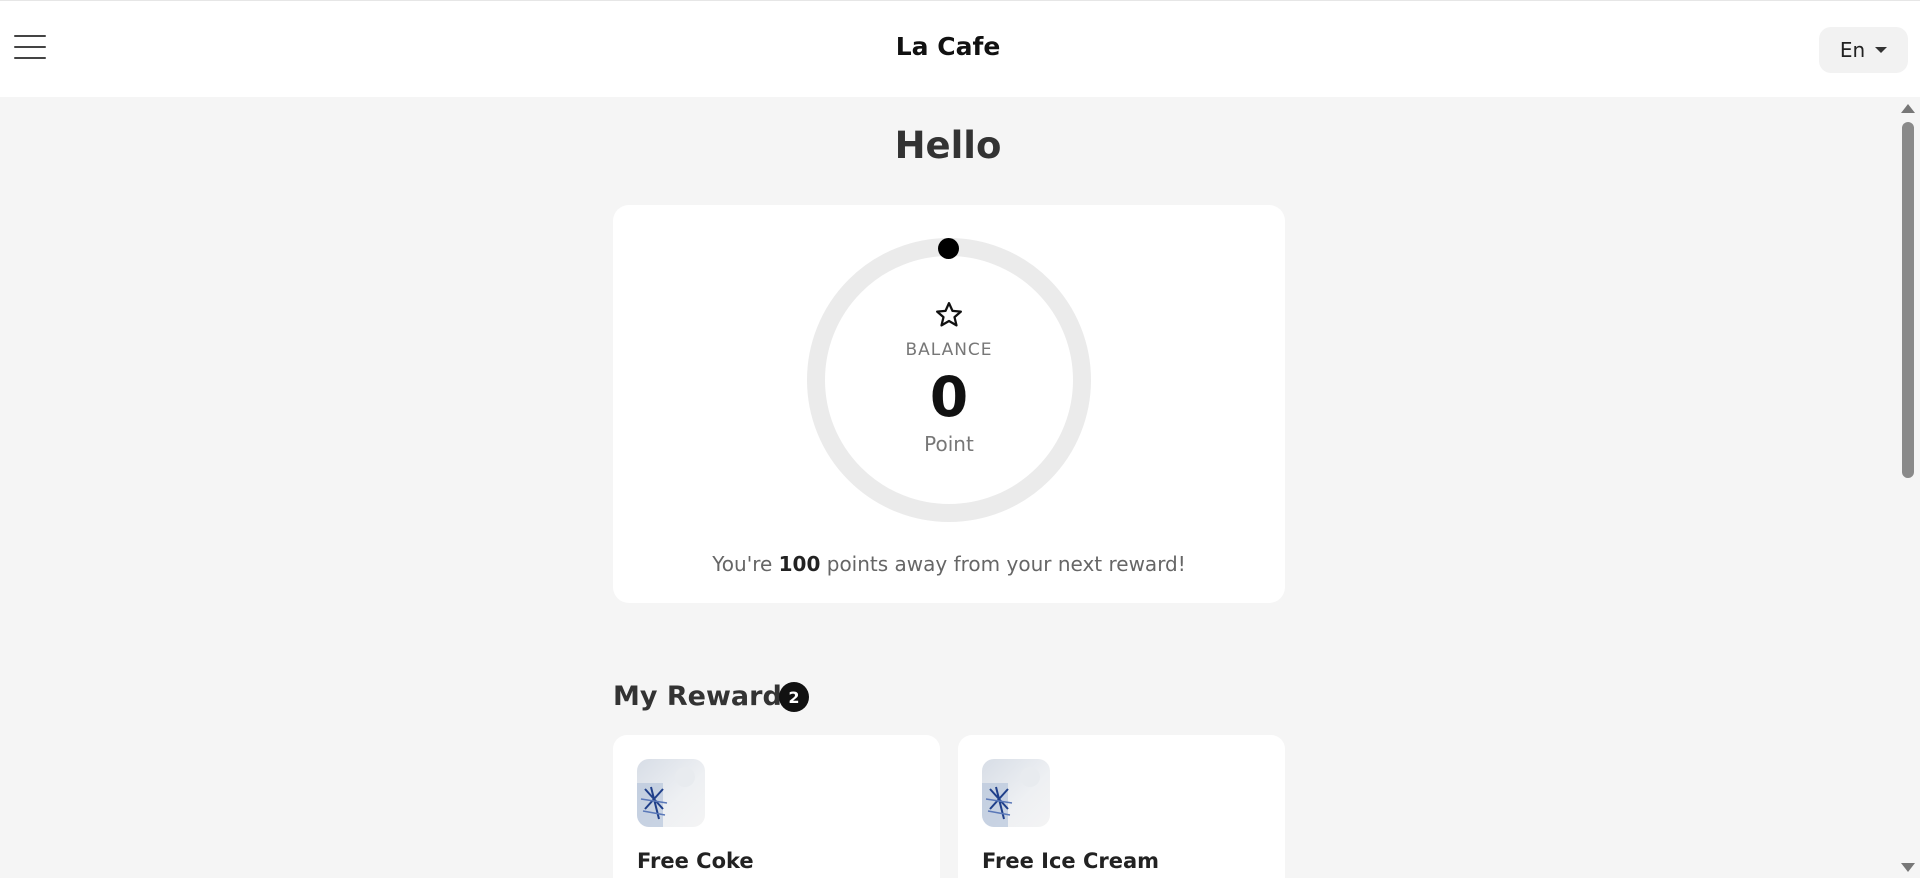  I want to click on balance-value: 0, so click(949, 397).